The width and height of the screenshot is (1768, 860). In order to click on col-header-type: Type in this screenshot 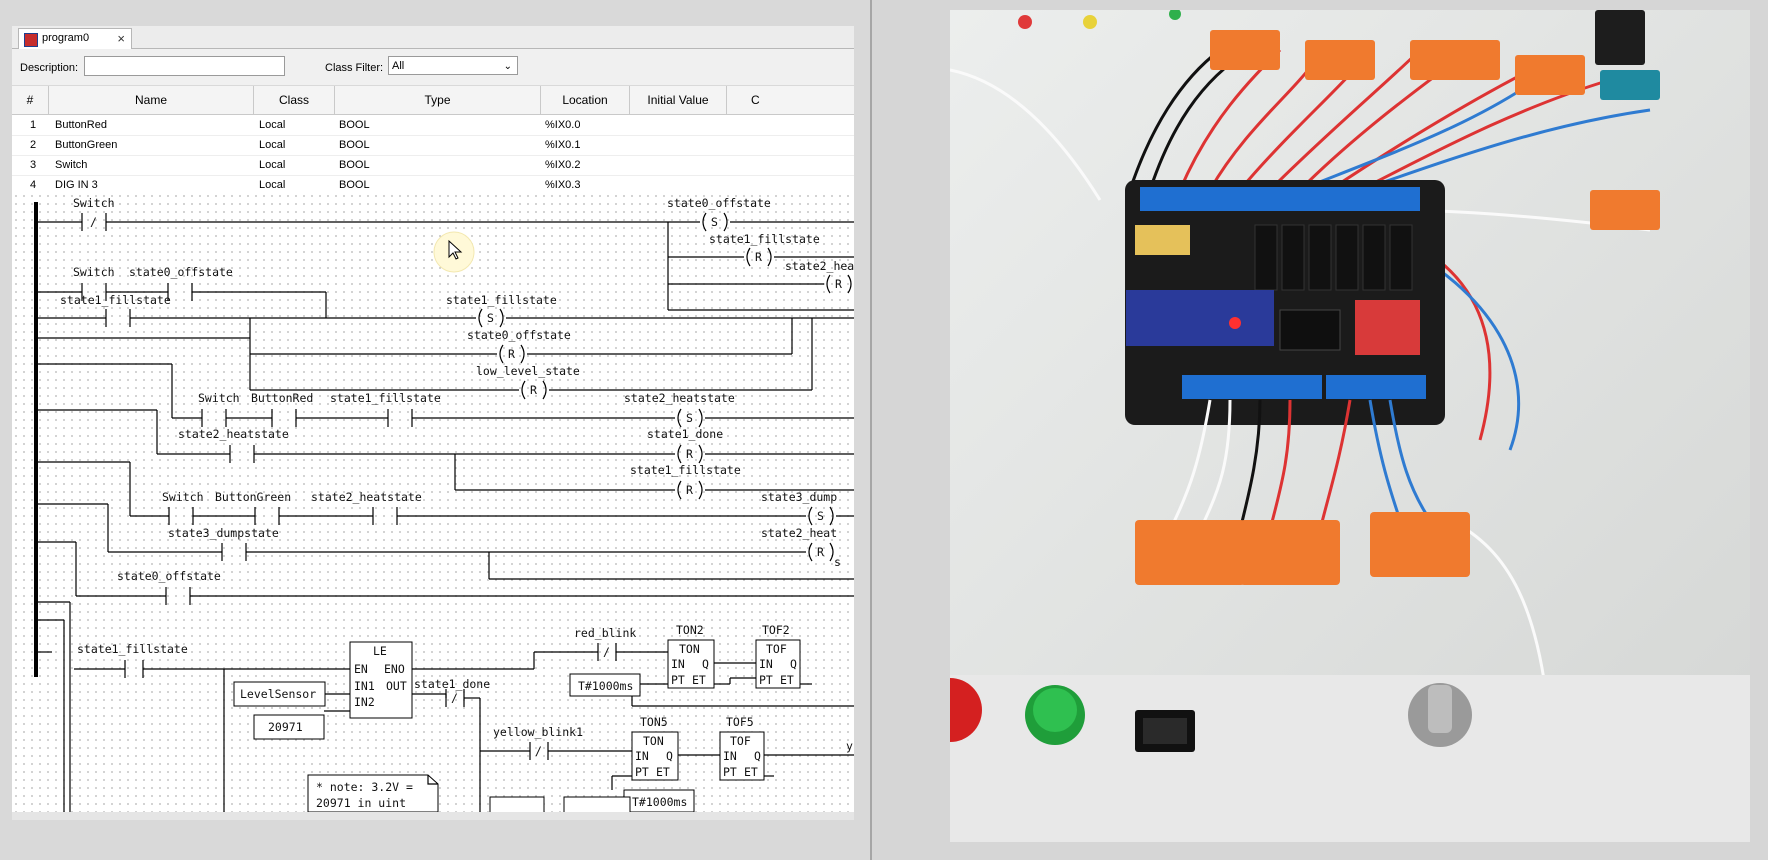, I will do `click(438, 100)`.